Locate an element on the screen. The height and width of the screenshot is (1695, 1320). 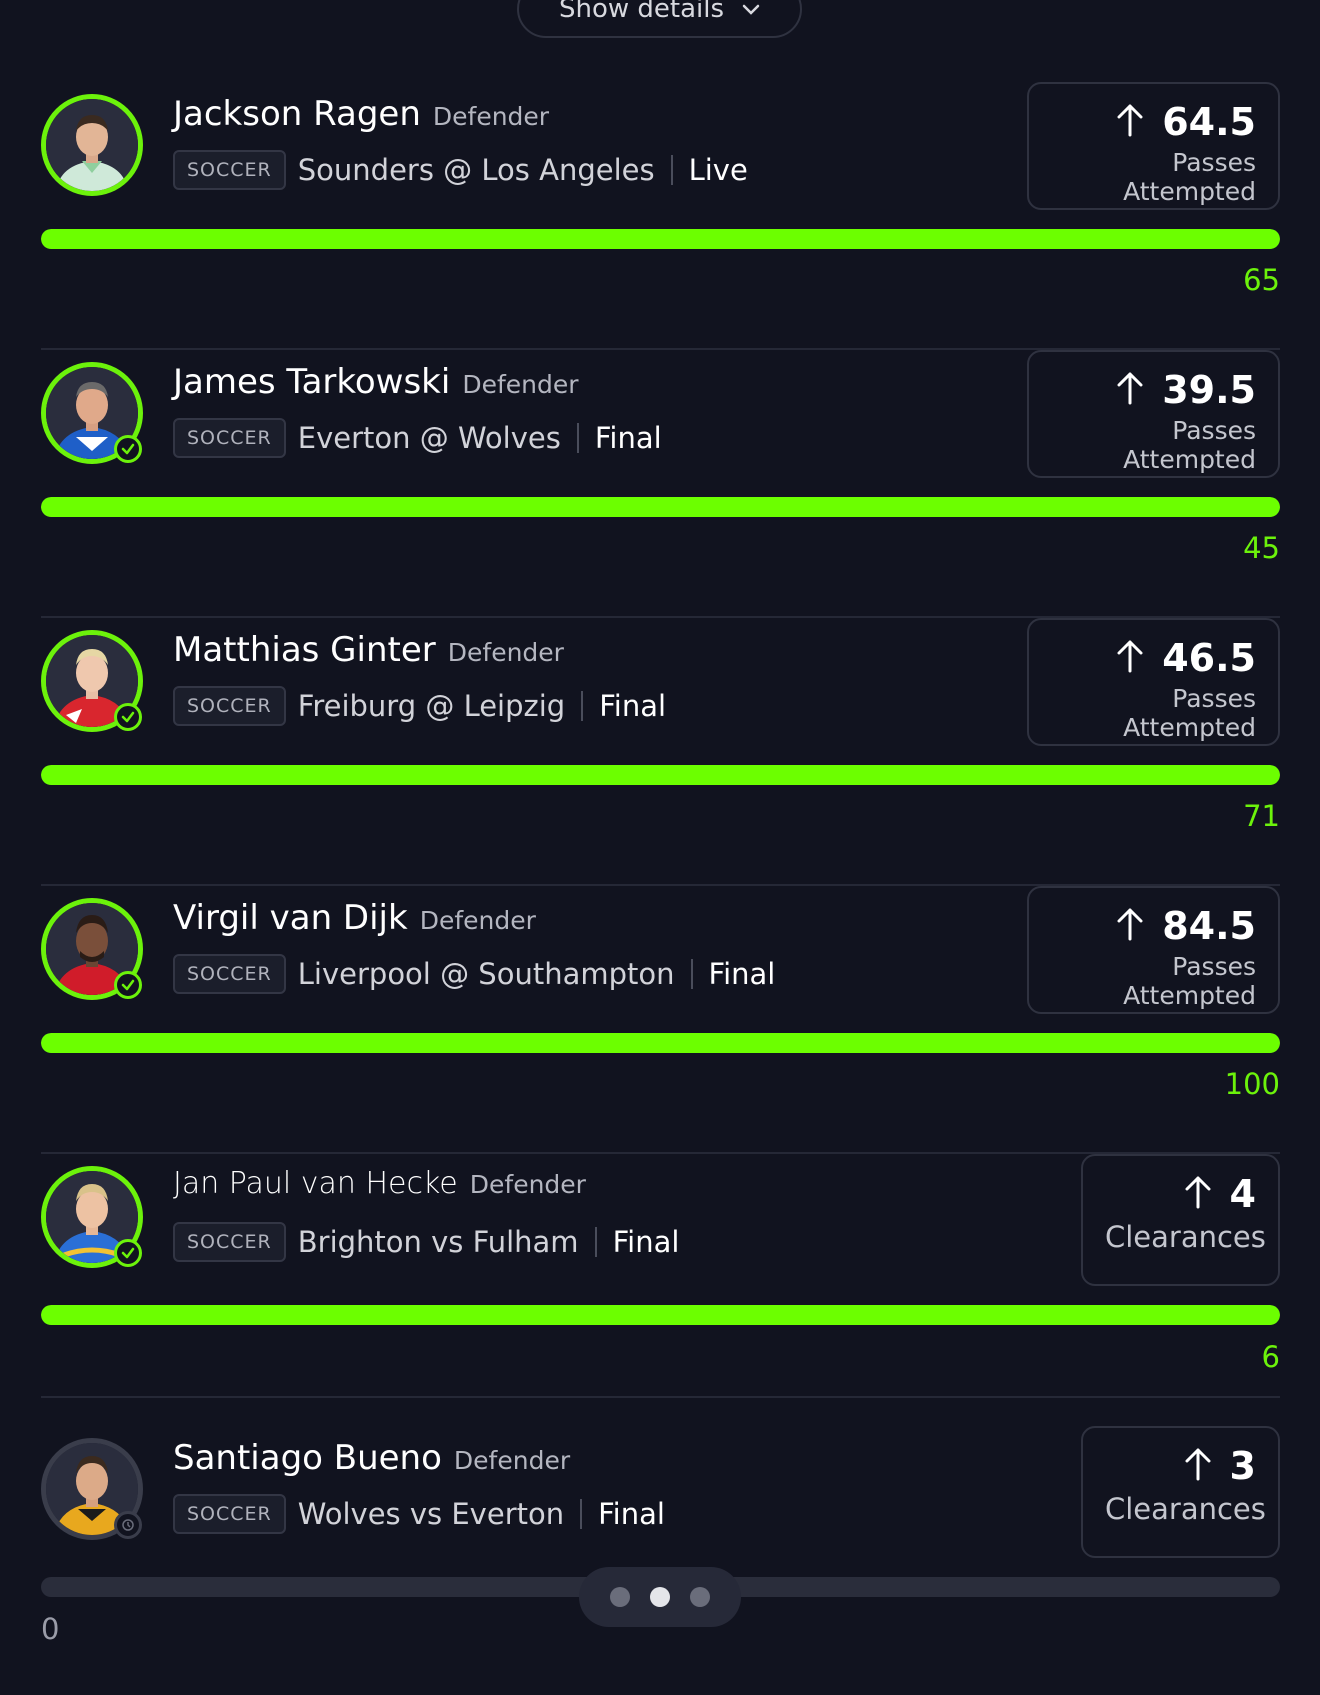
result-value: 71 is located at coordinates (1261, 816).